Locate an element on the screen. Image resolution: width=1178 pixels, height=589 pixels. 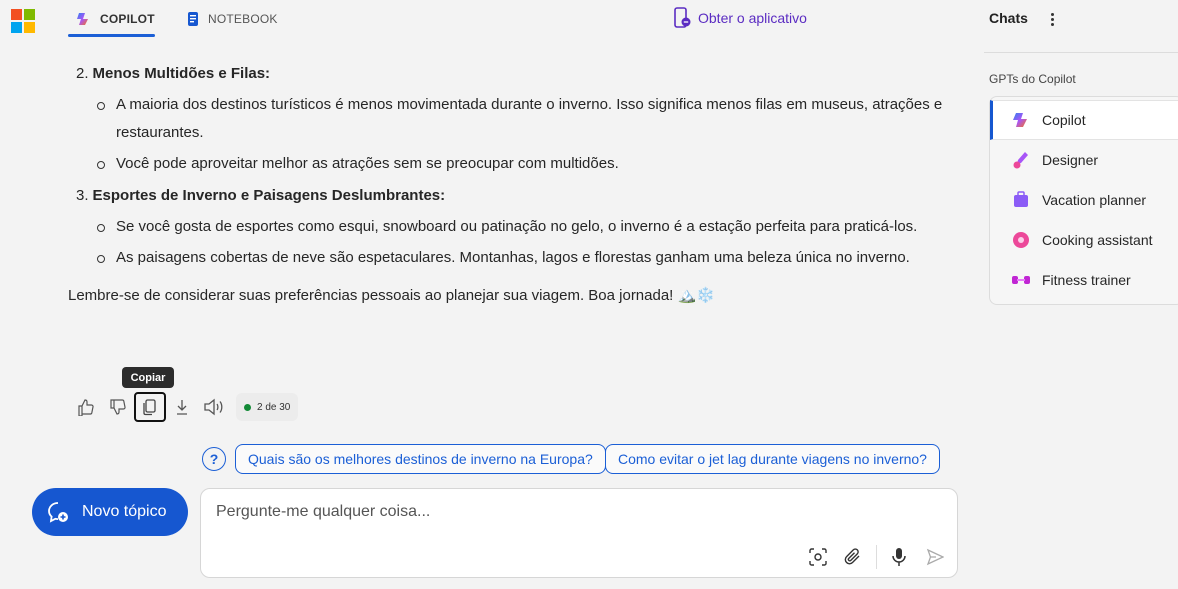
microphone-icon is located at coordinates (899, 557).